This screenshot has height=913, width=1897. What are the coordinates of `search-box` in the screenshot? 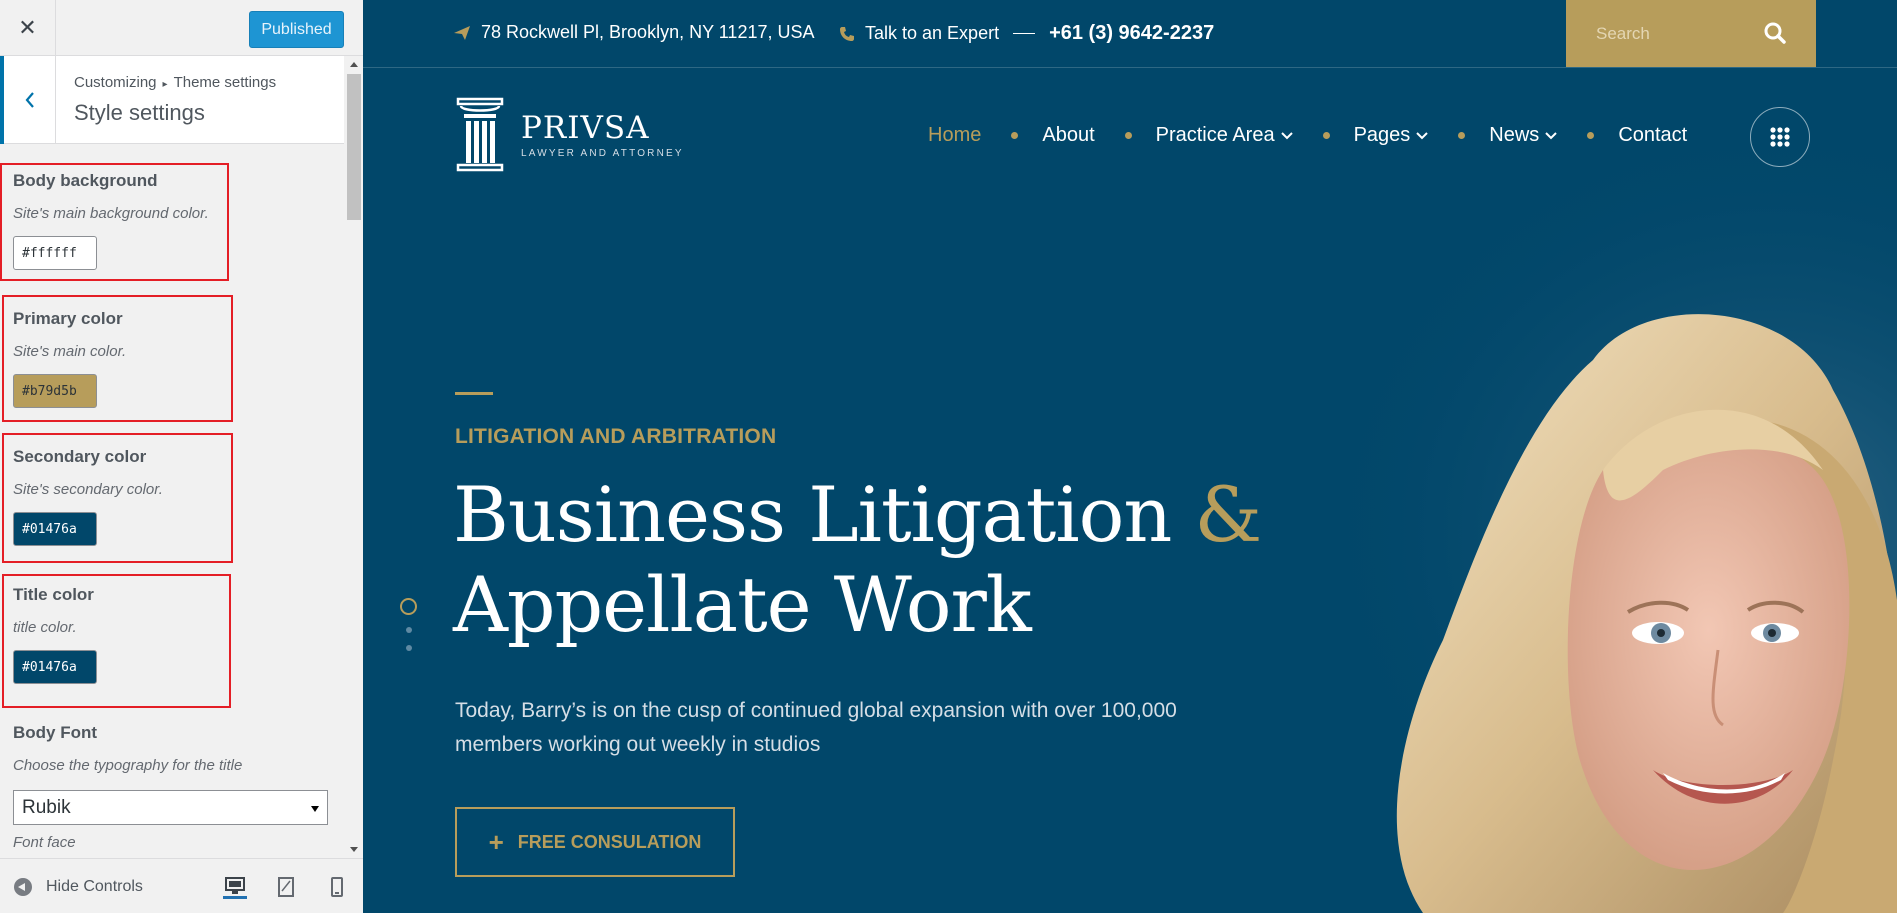 It's located at (1691, 33).